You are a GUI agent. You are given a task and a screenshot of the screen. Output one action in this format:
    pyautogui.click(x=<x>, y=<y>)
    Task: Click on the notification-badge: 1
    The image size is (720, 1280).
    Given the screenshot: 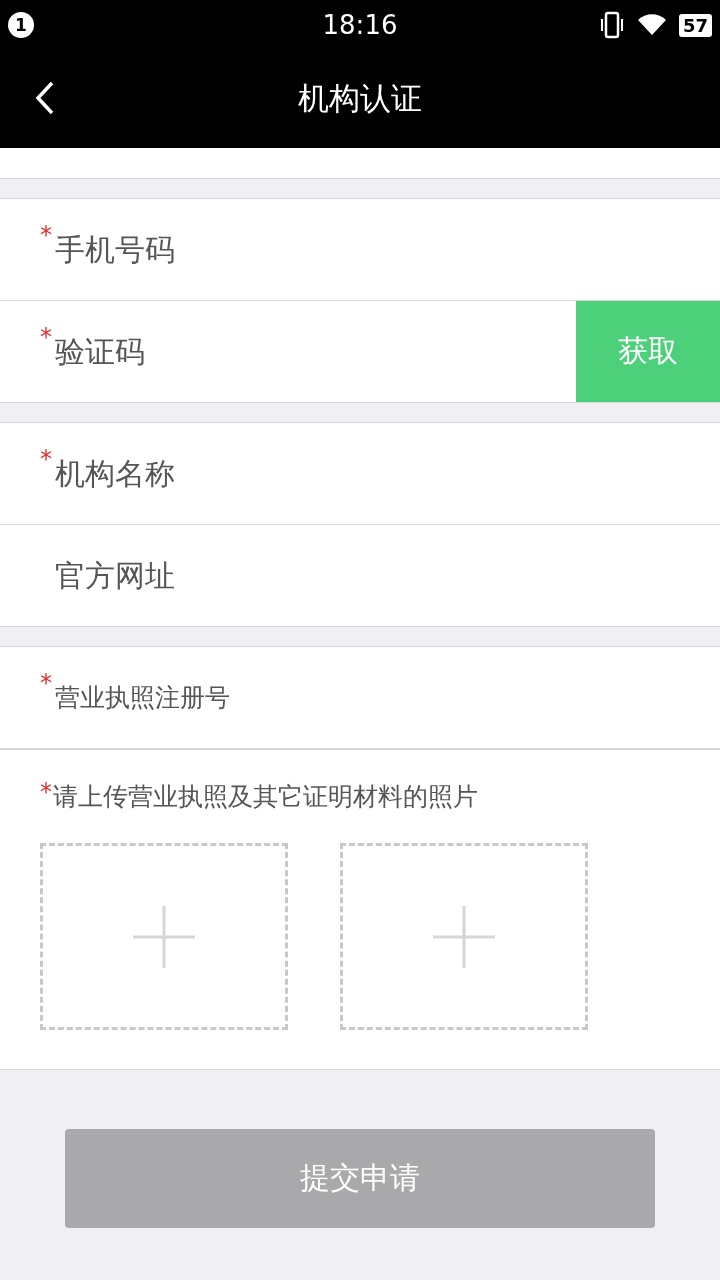 What is the action you would take?
    pyautogui.click(x=21, y=25)
    